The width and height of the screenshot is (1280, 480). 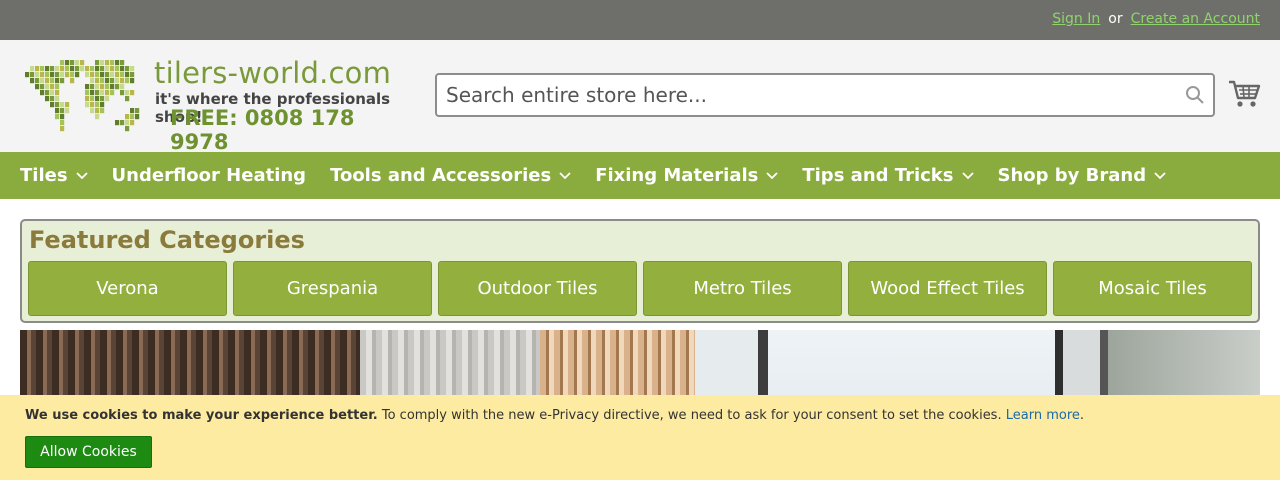 What do you see at coordinates (54, 175) in the screenshot?
I see `nav-item-tiles: Tiles` at bounding box center [54, 175].